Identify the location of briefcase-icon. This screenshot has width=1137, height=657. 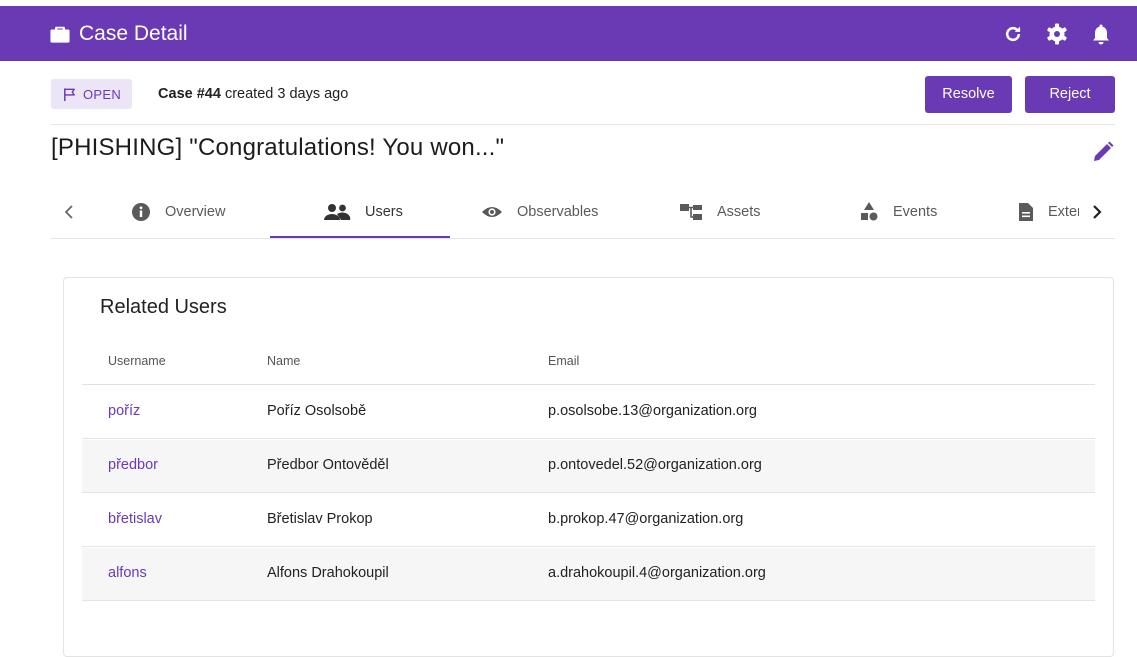
(60, 34).